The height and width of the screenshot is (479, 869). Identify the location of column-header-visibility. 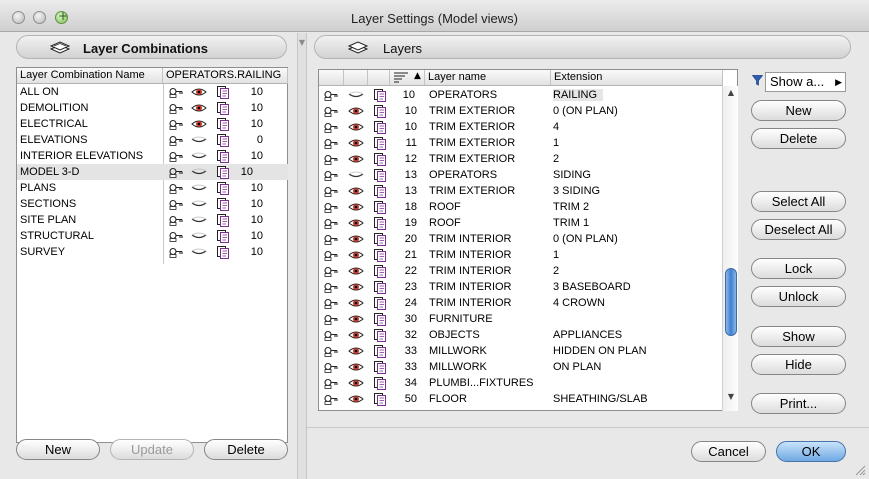
(356, 78).